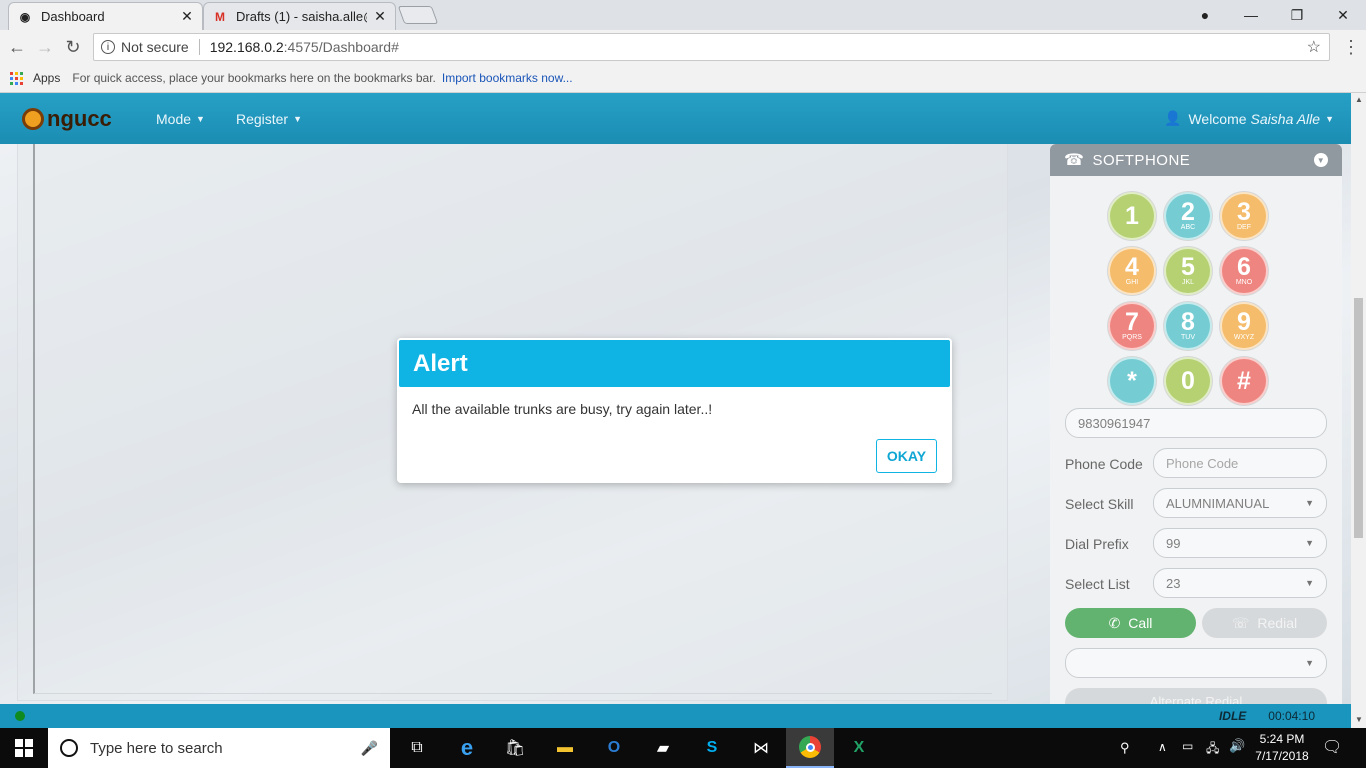 The width and height of the screenshot is (1366, 768). Describe the element at coordinates (46, 78) in the screenshot. I see `apps-link: Apps` at that location.